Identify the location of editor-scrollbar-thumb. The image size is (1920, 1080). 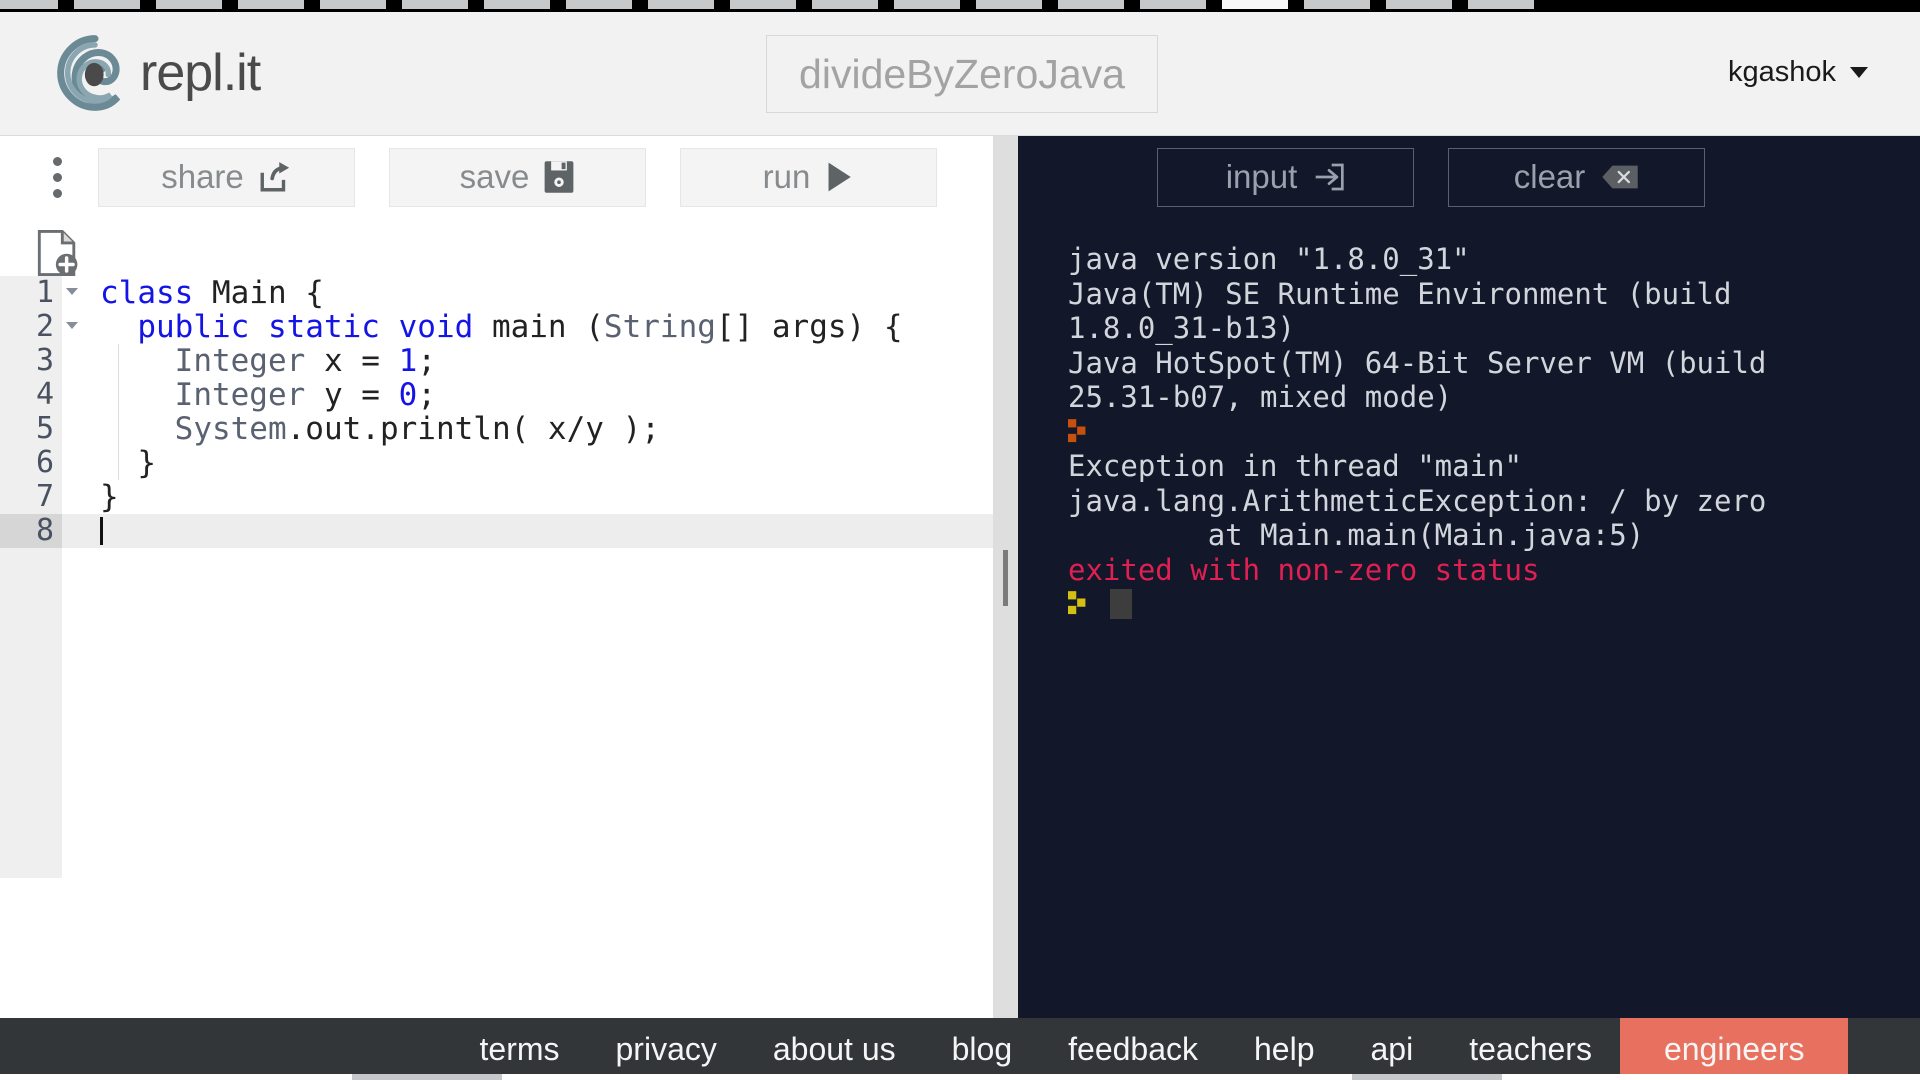
(1005, 578).